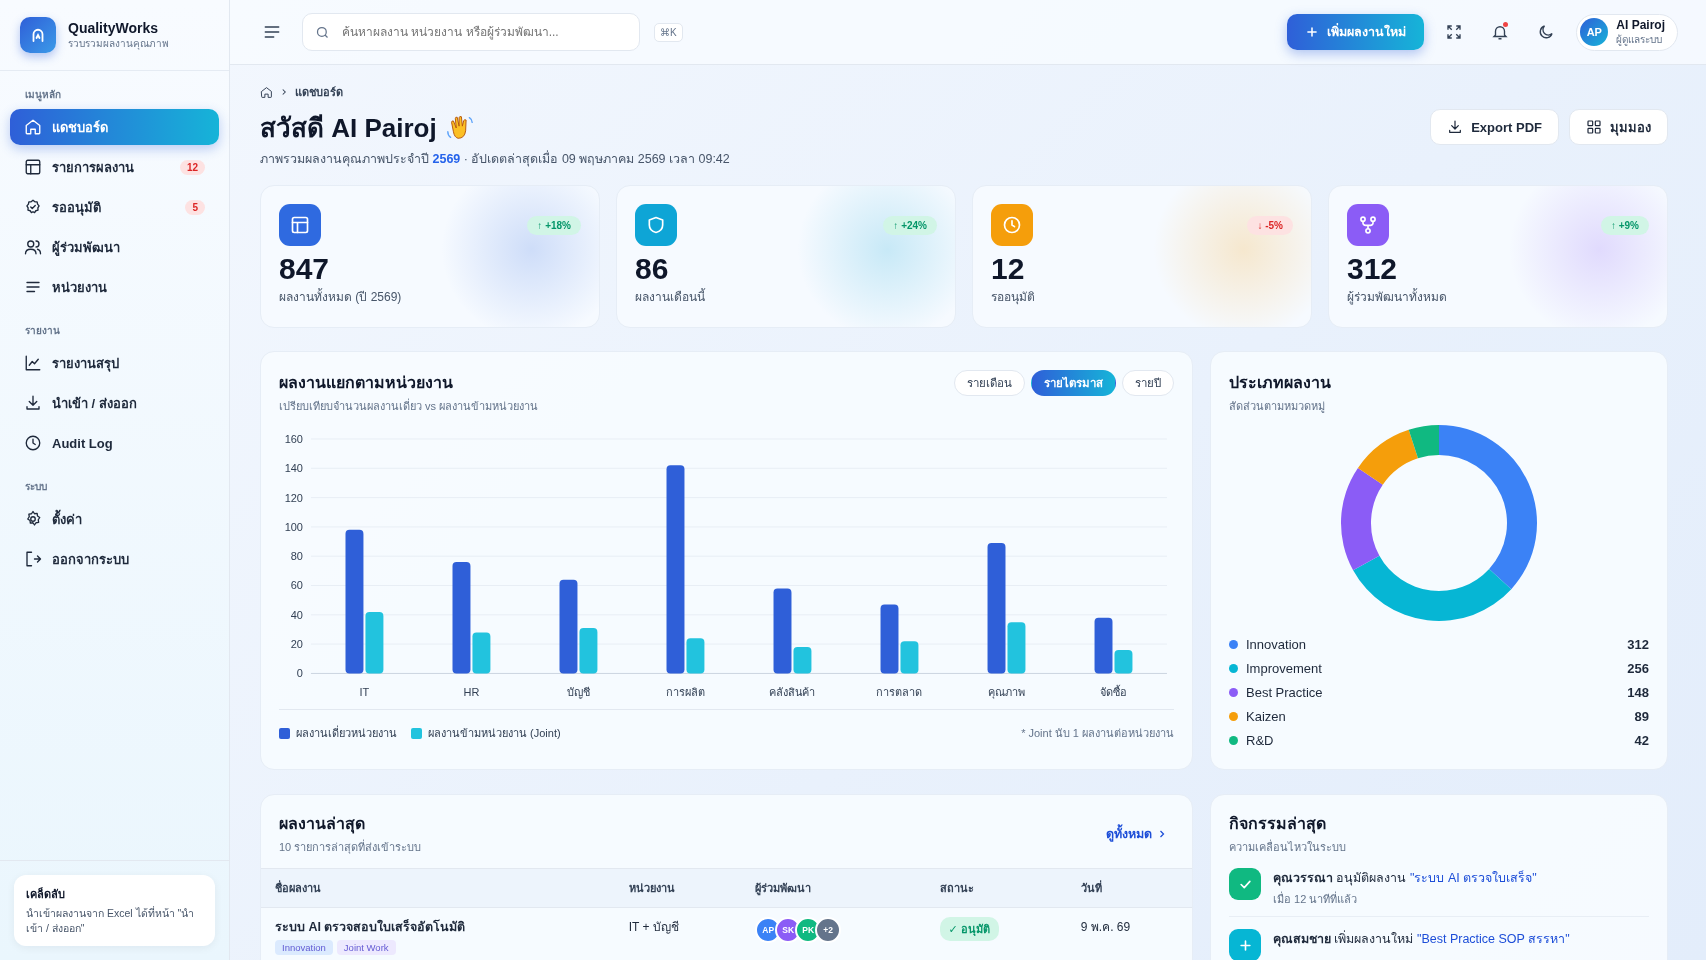 The image size is (1706, 960). I want to click on user-name: AI Pairoj, so click(1640, 24).